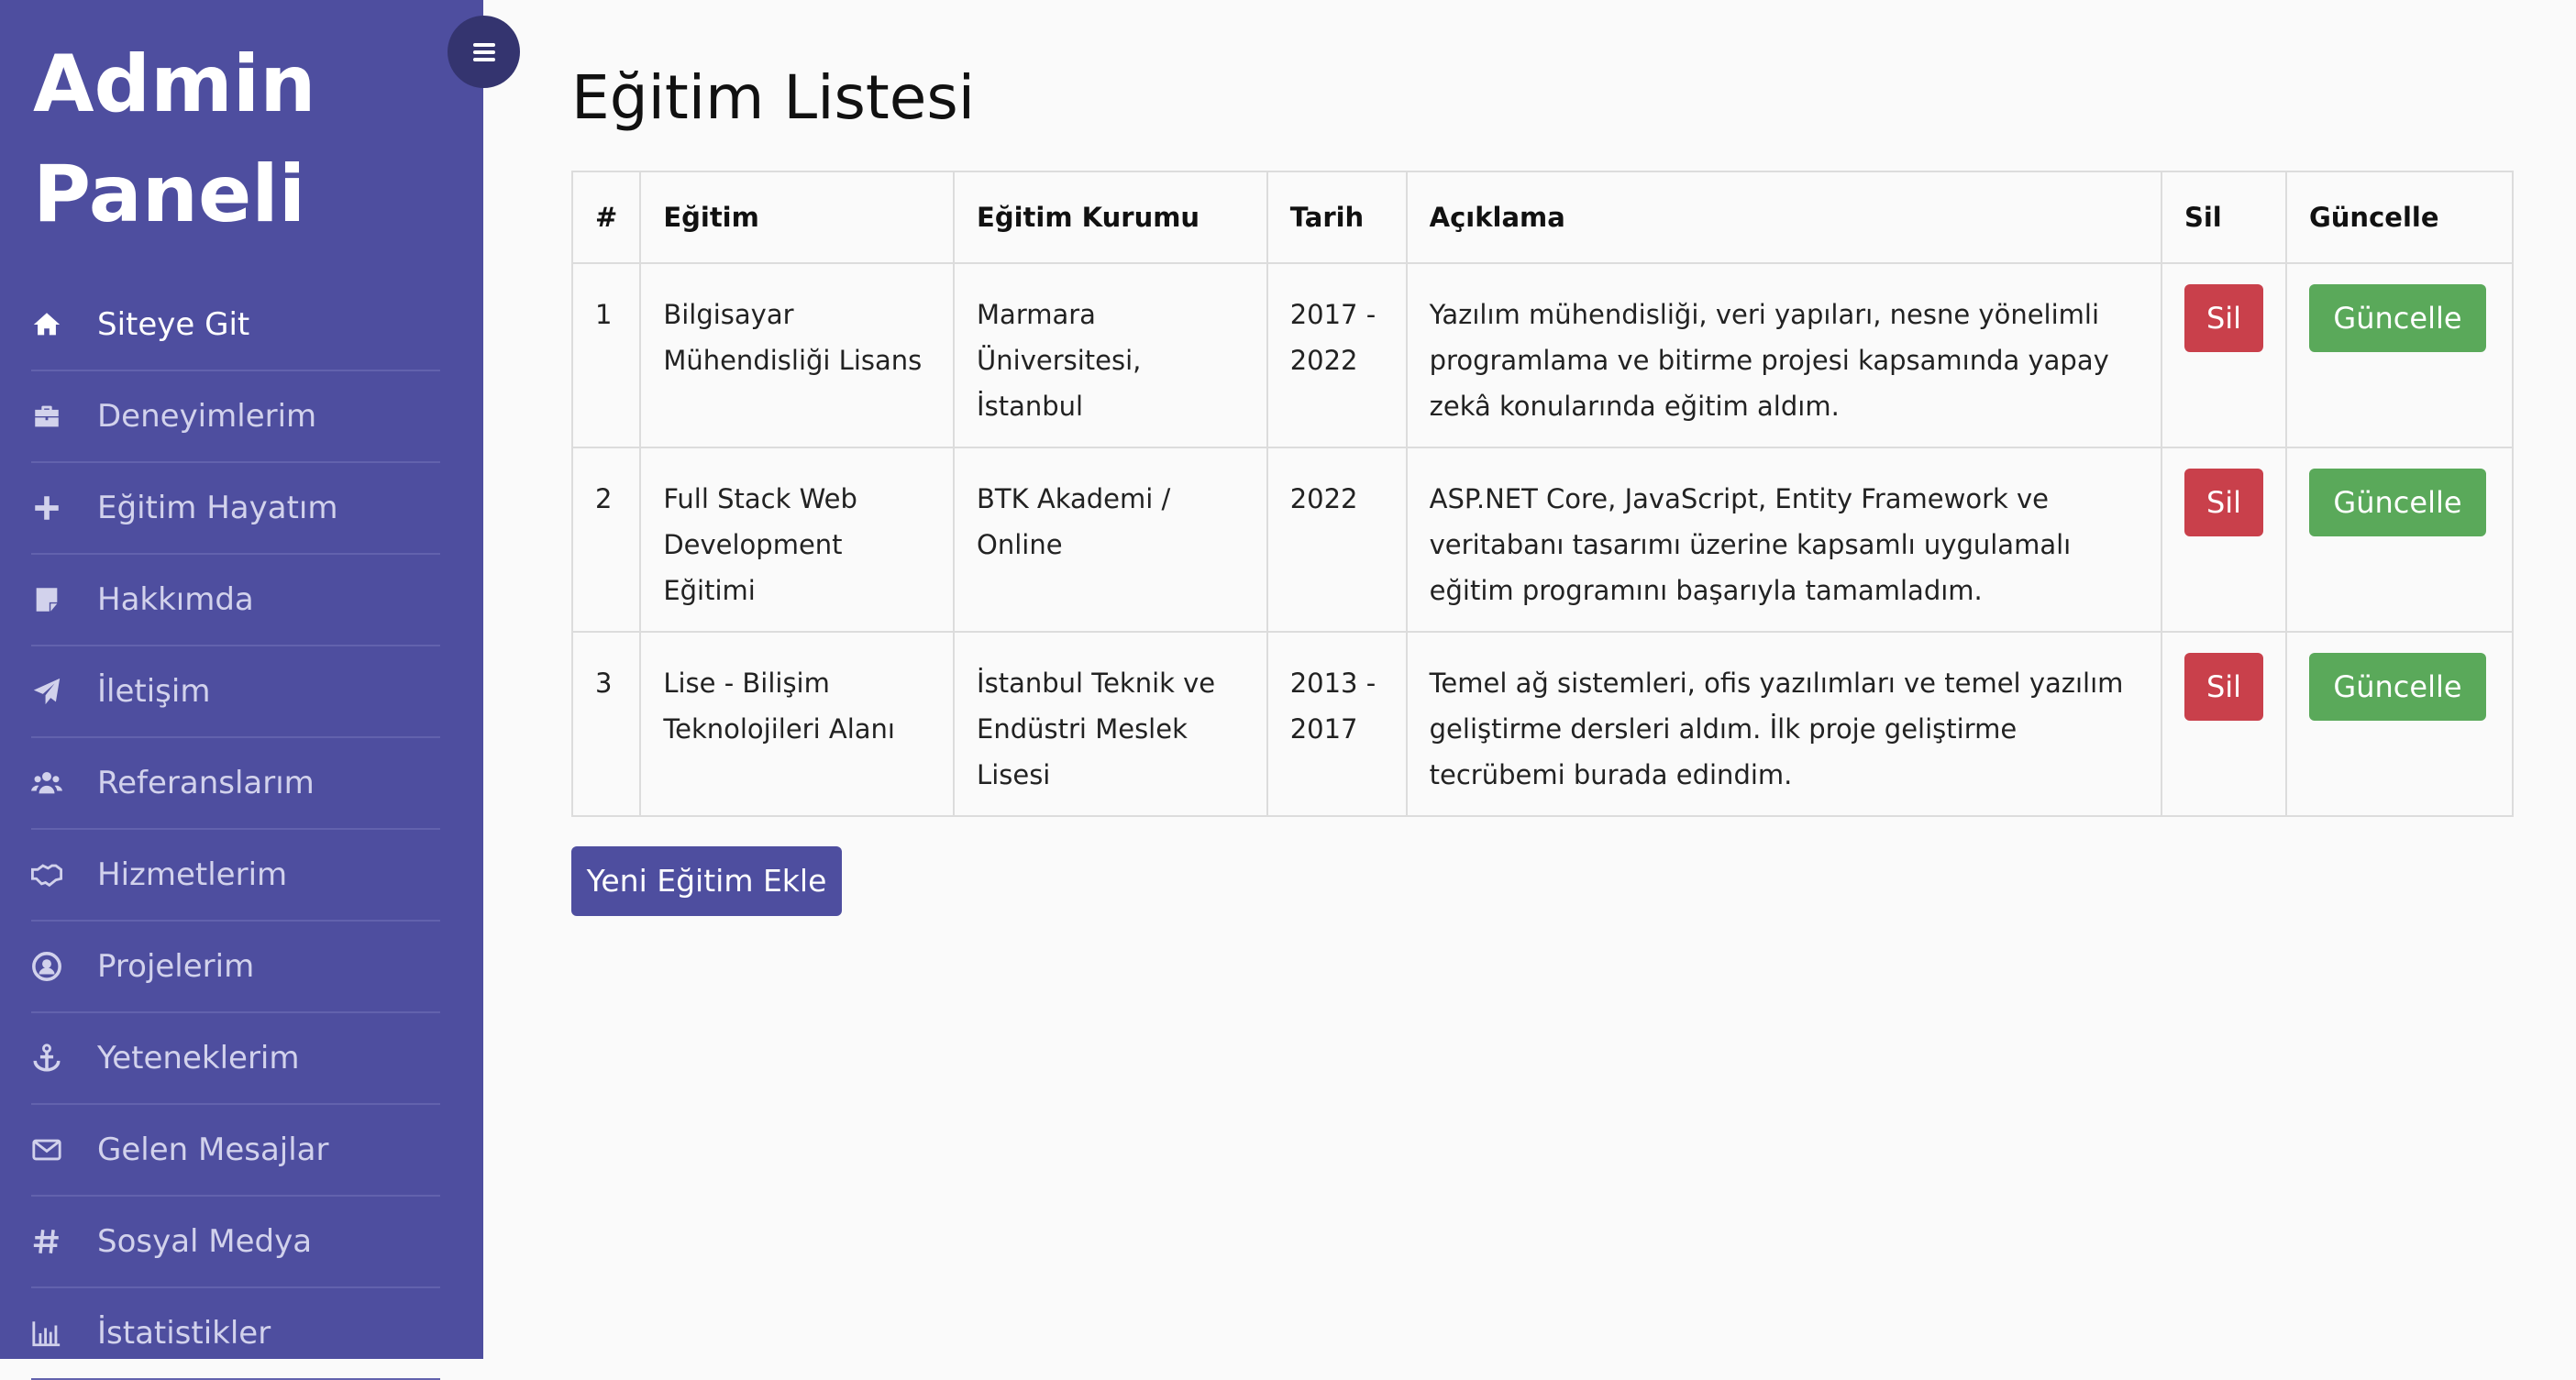  What do you see at coordinates (184, 1333) in the screenshot?
I see `sidebar-item-label: İstatistikler` at bounding box center [184, 1333].